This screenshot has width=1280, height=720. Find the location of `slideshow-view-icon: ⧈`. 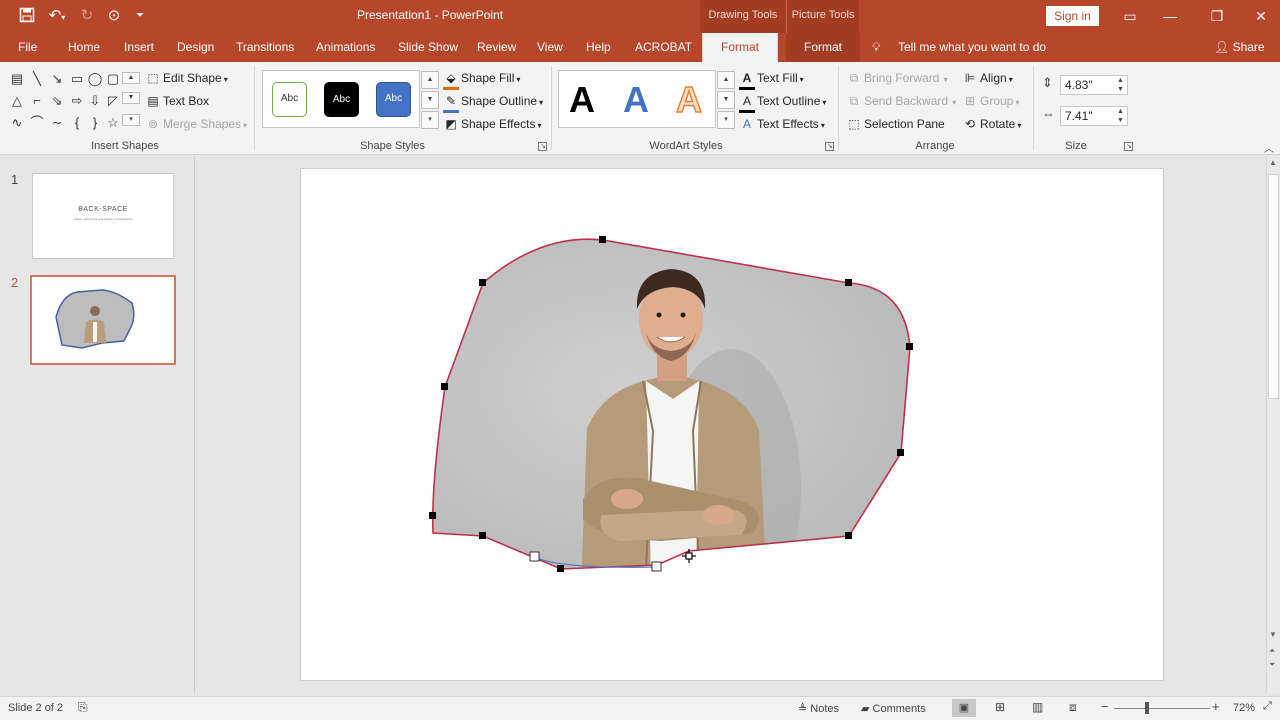

slideshow-view-icon: ⧈ is located at coordinates (1073, 707).